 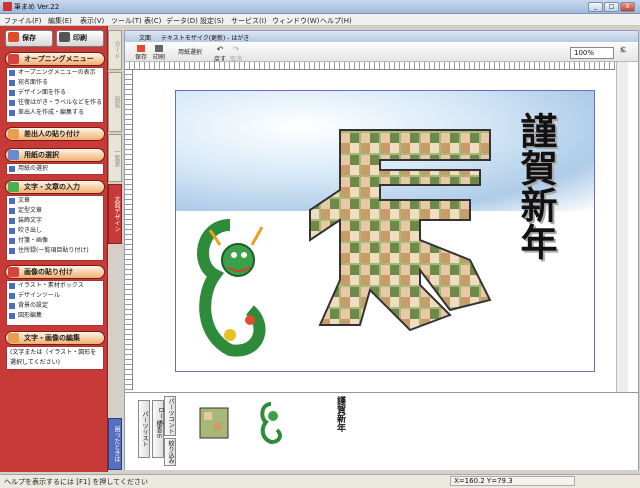 I want to click on document-titlebar: 文面 テキストモザイク(更新) - はがき, so click(x=381, y=36).